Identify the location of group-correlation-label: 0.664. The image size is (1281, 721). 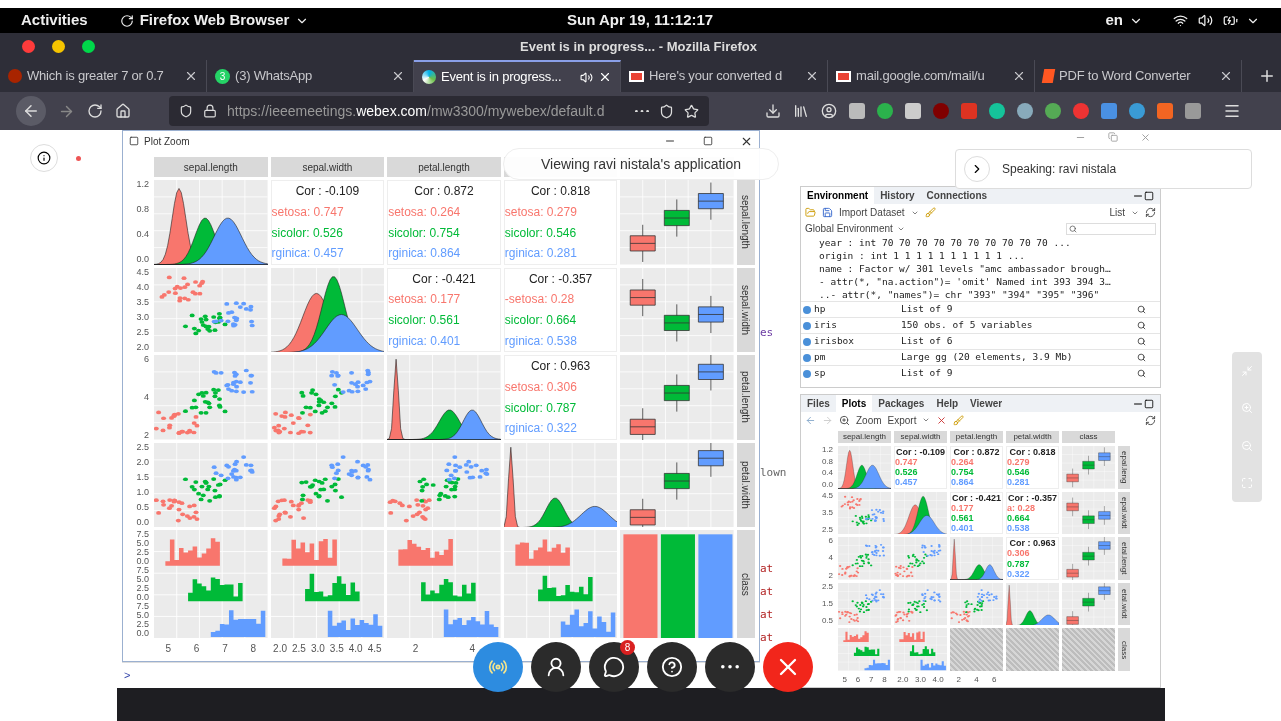
(1018, 517).